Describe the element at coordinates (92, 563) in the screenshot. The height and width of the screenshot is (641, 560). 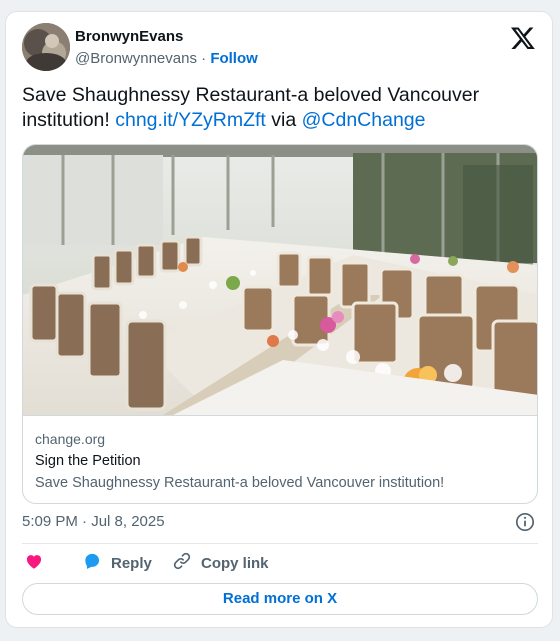
I see `speech-bubble-icon` at that location.